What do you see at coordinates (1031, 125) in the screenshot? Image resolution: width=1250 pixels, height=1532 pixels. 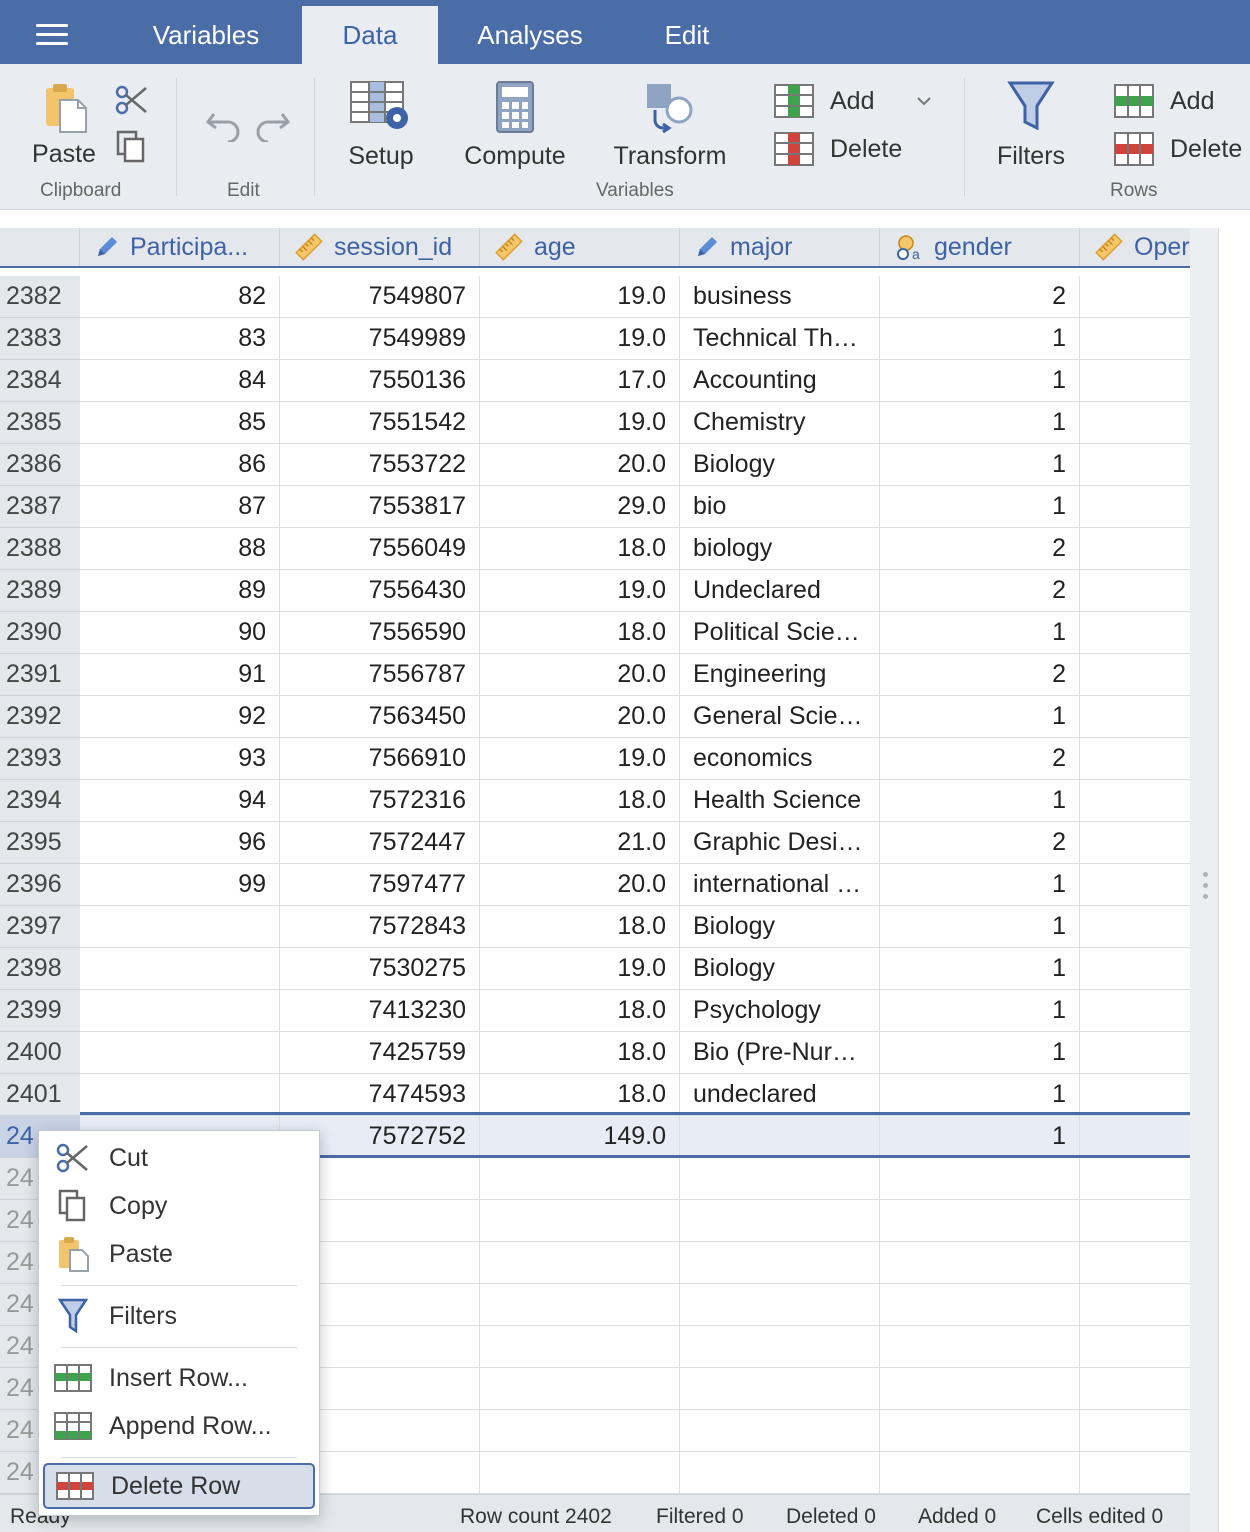 I see `filters-button: Filters` at bounding box center [1031, 125].